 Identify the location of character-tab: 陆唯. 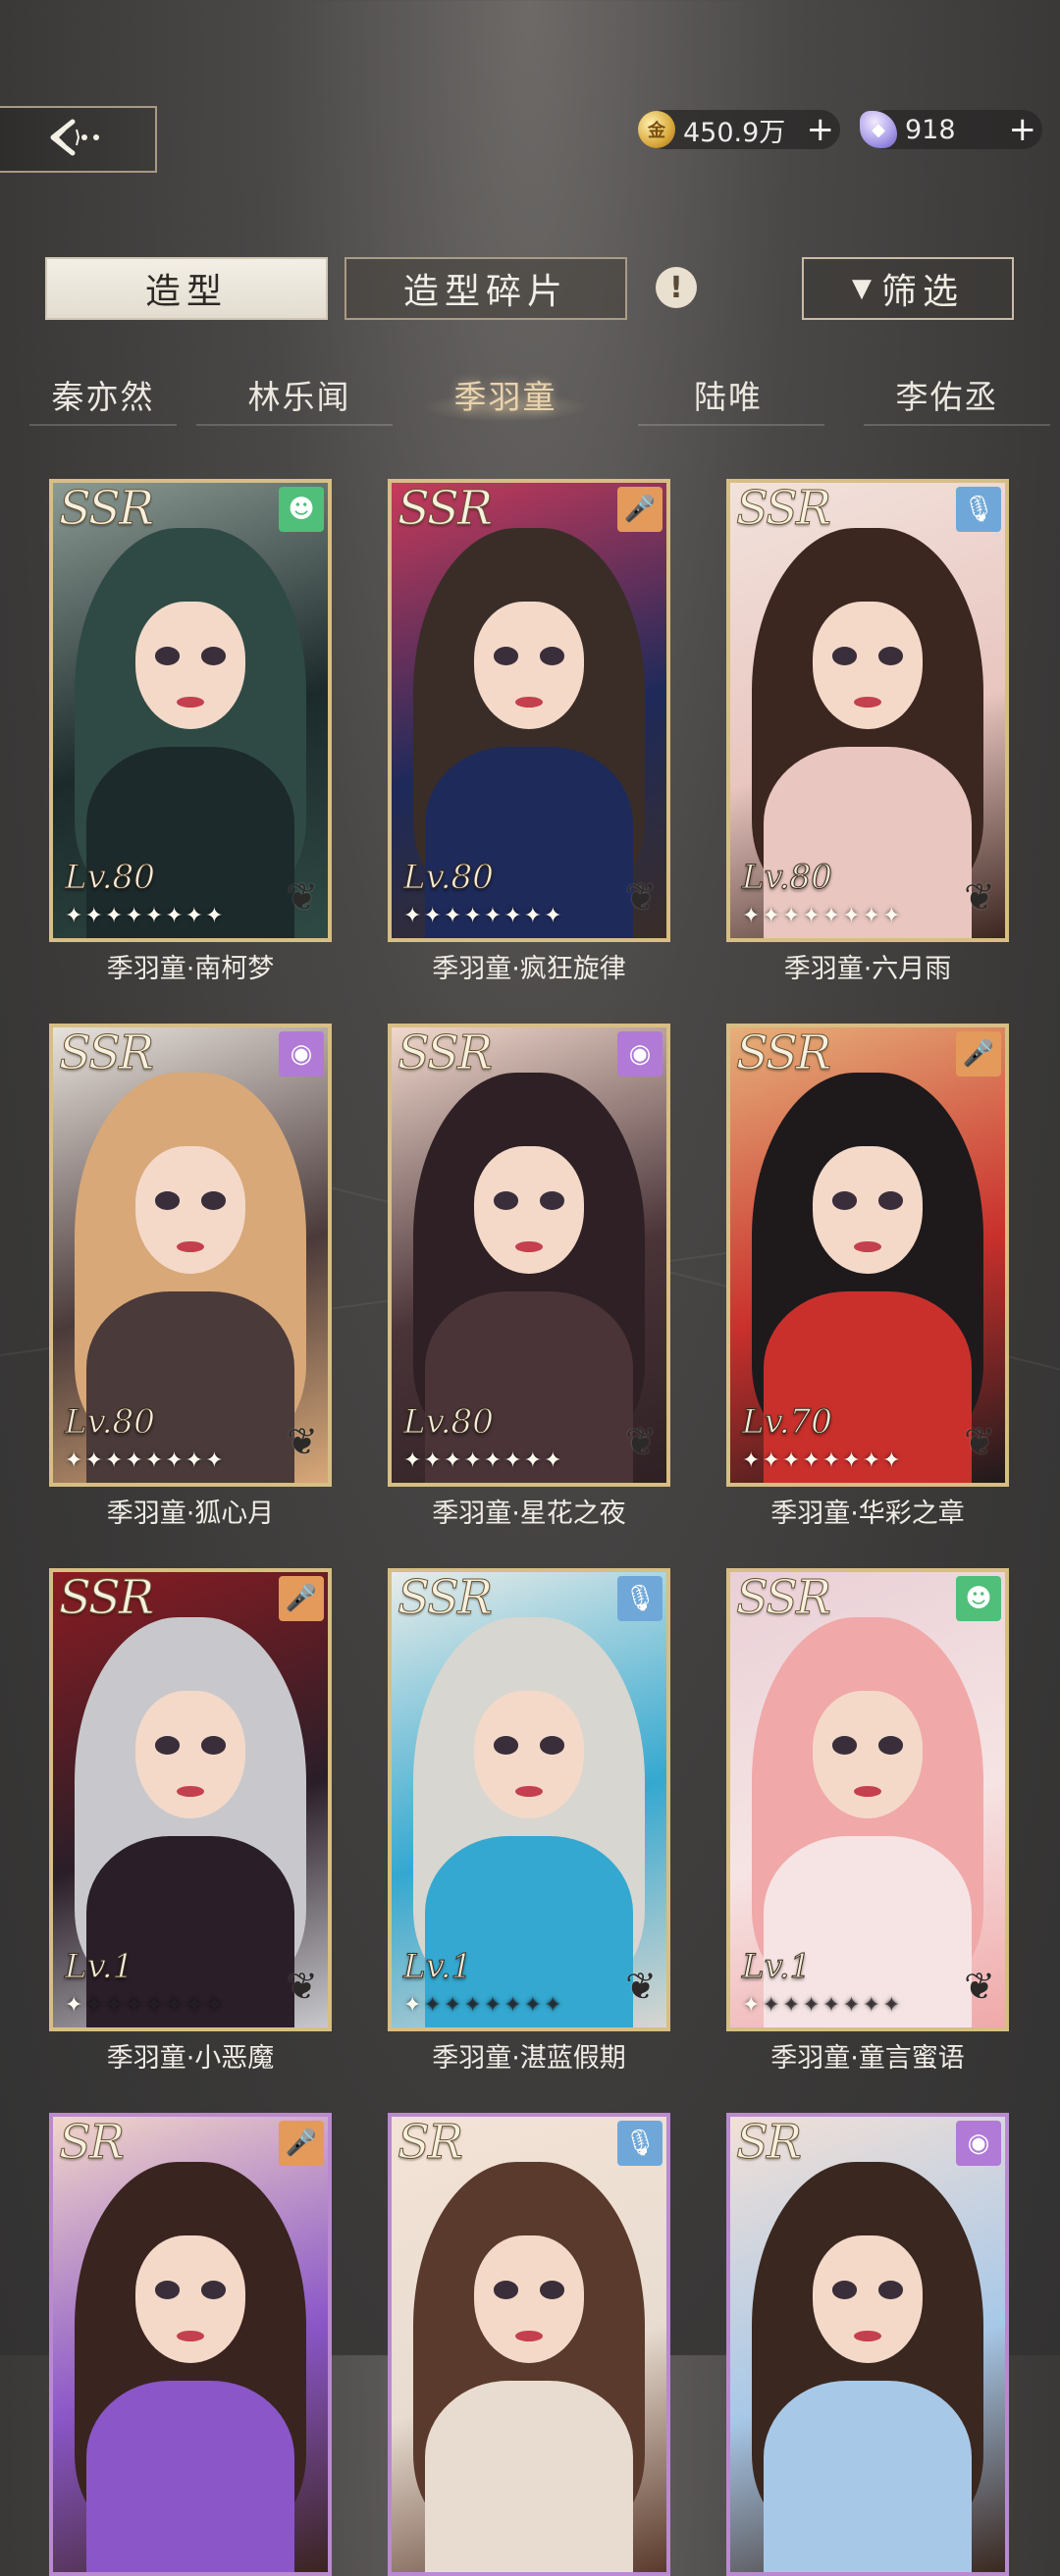
(728, 394).